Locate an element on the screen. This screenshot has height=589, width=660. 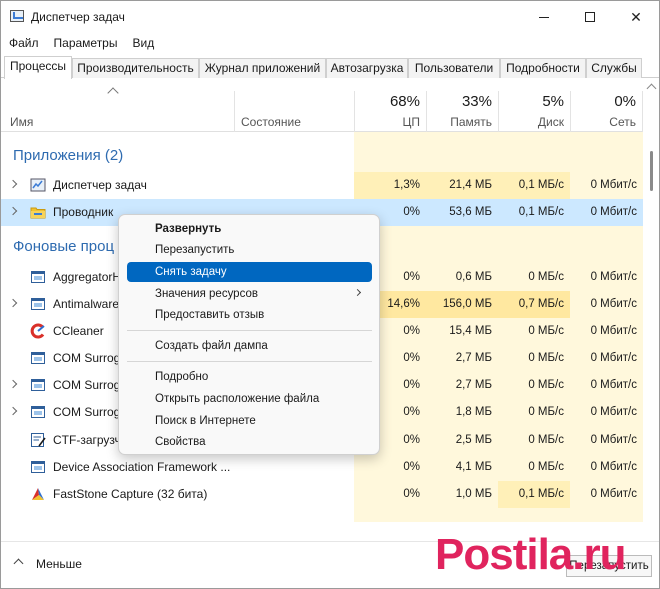
column-network-pct: 0% is located at coordinates (603, 101).